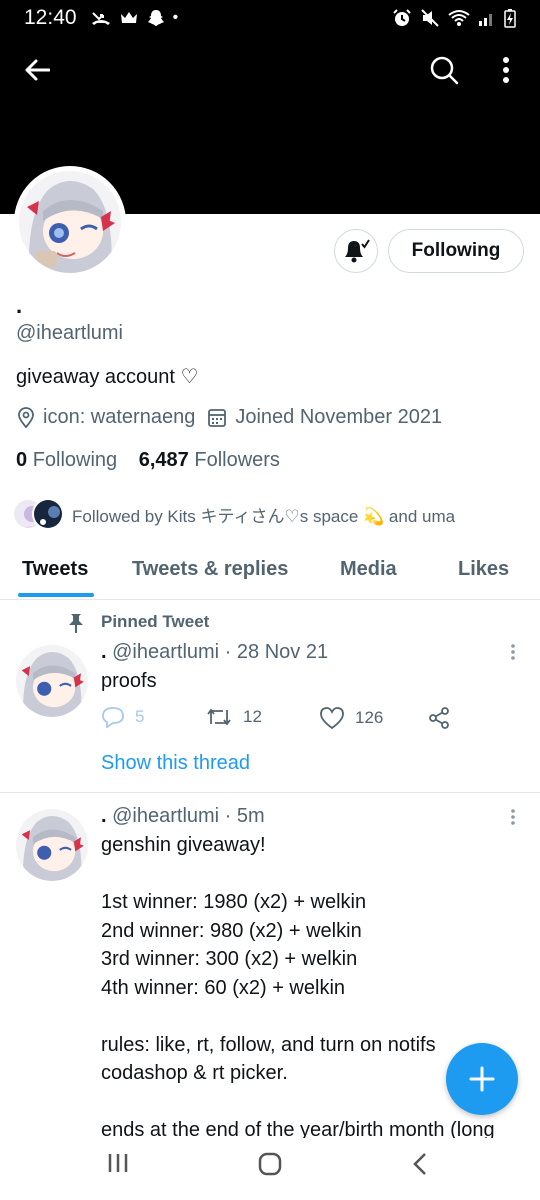 The height and width of the screenshot is (1200, 540). I want to click on profile-handle: @iheartlumi, so click(70, 333).